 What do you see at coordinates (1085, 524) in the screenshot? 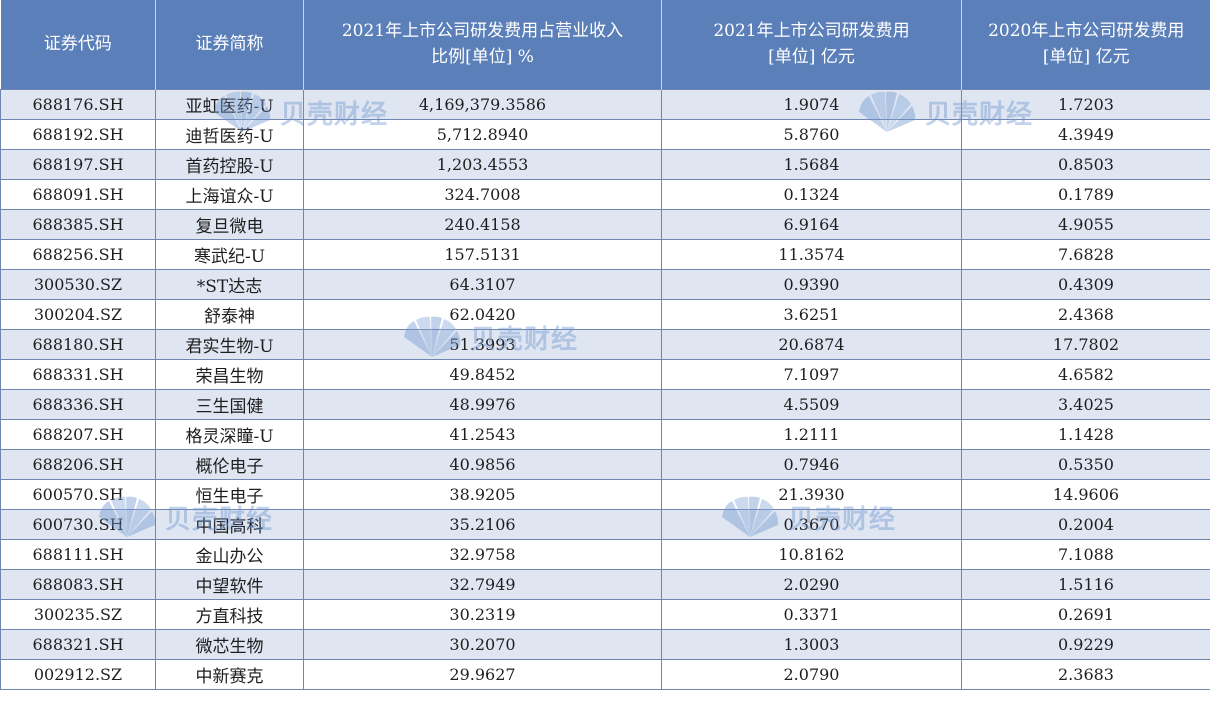
I see `cell-rd-expense-2020: 0.2004` at bounding box center [1085, 524].